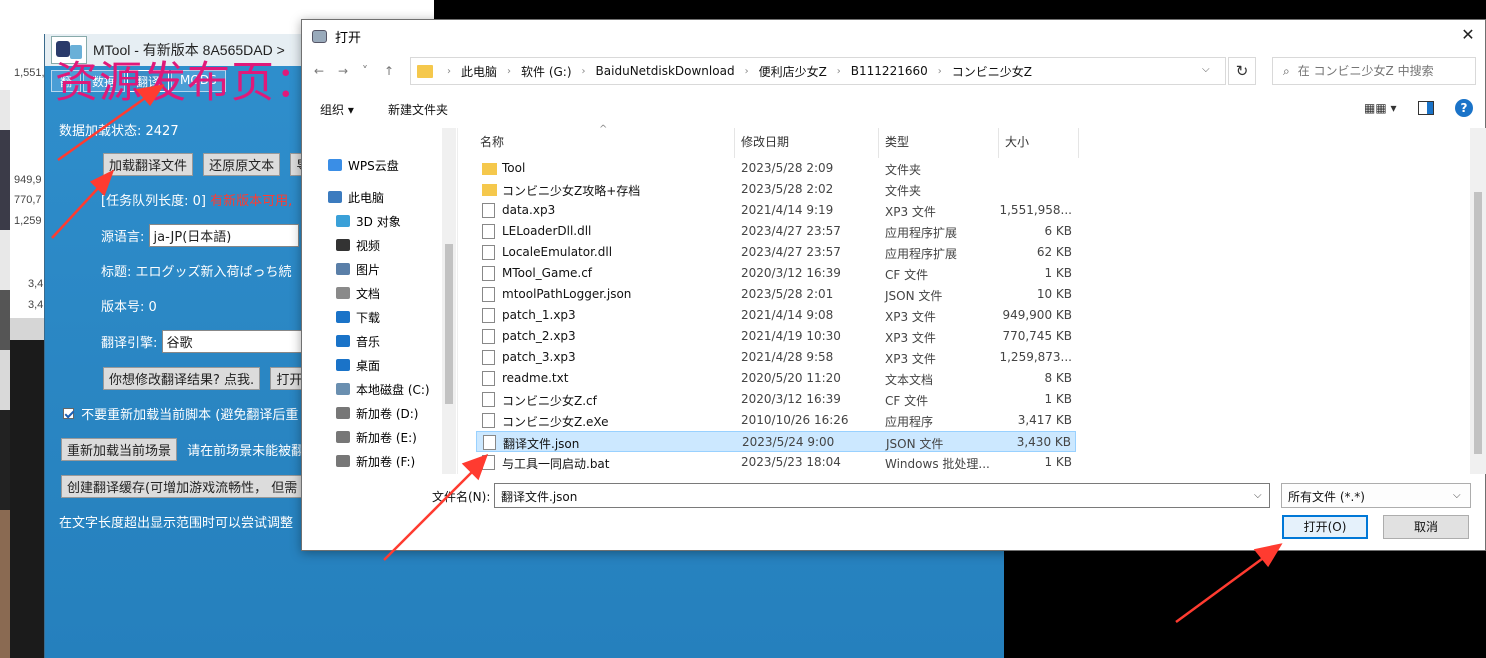 The width and height of the screenshot is (1486, 658). What do you see at coordinates (386, 437) in the screenshot?
I see `tree-item-label: 新加卷 (E:)` at bounding box center [386, 437].